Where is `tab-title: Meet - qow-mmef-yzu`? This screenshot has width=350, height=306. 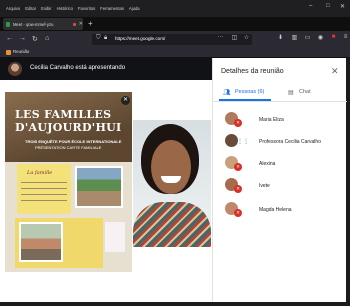 tab-title: Meet - qow-mmef-yzu is located at coordinates (33, 24).